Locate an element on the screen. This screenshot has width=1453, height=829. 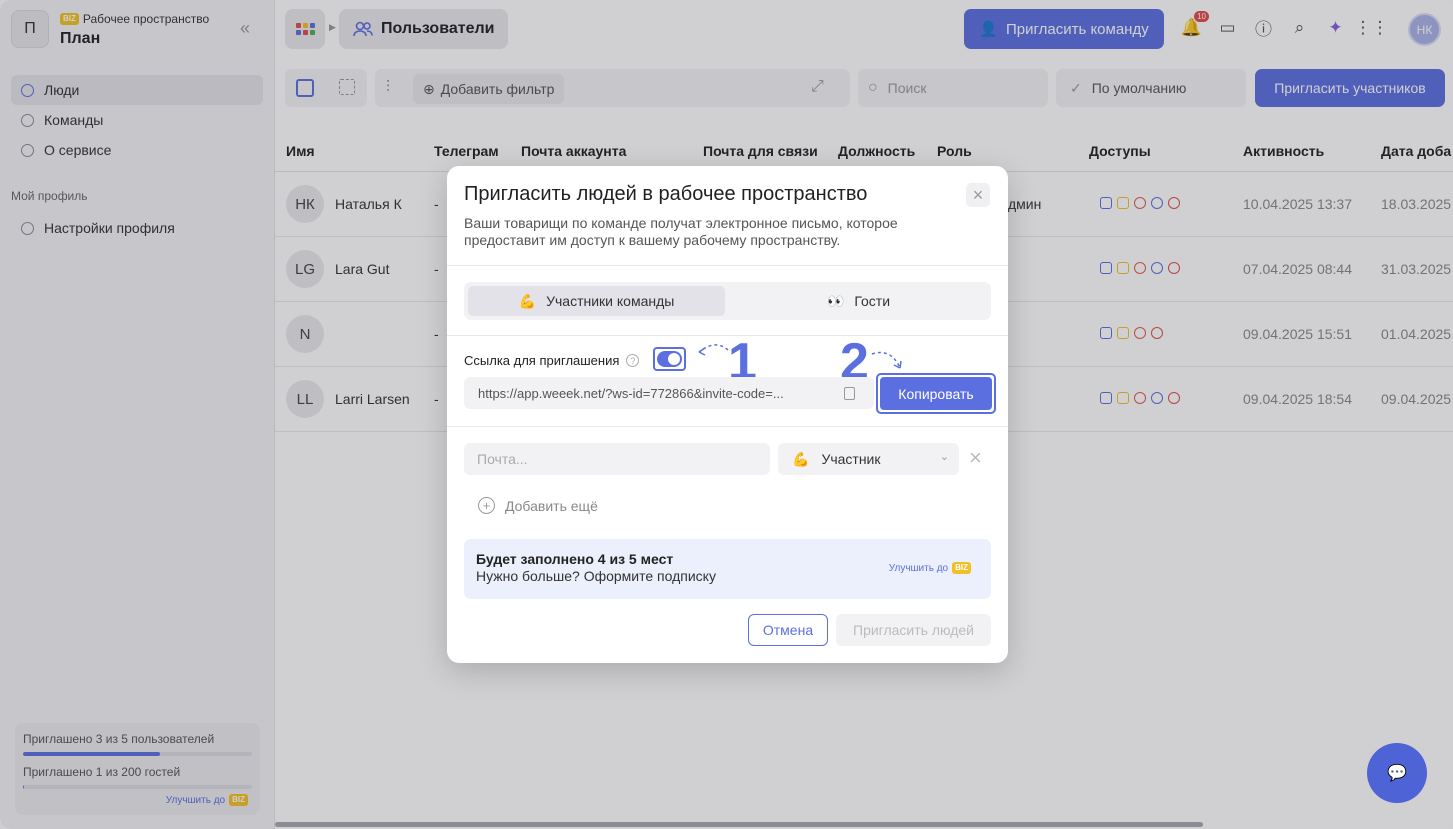
chevron-down-icon: ⌄ is located at coordinates (944, 457).